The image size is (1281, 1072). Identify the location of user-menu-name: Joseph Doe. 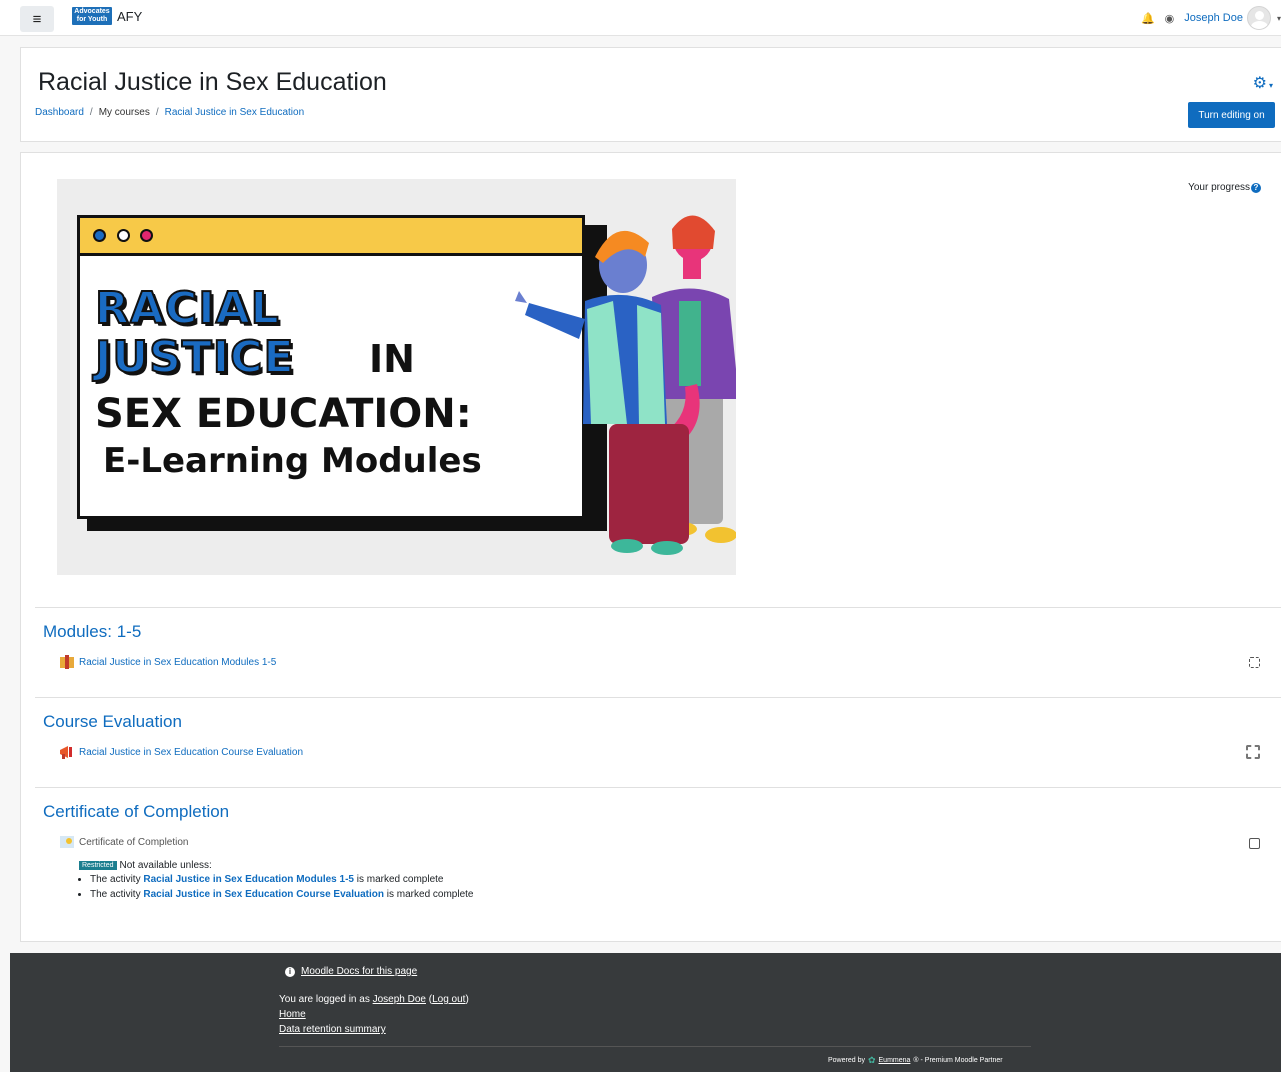
(1213, 18).